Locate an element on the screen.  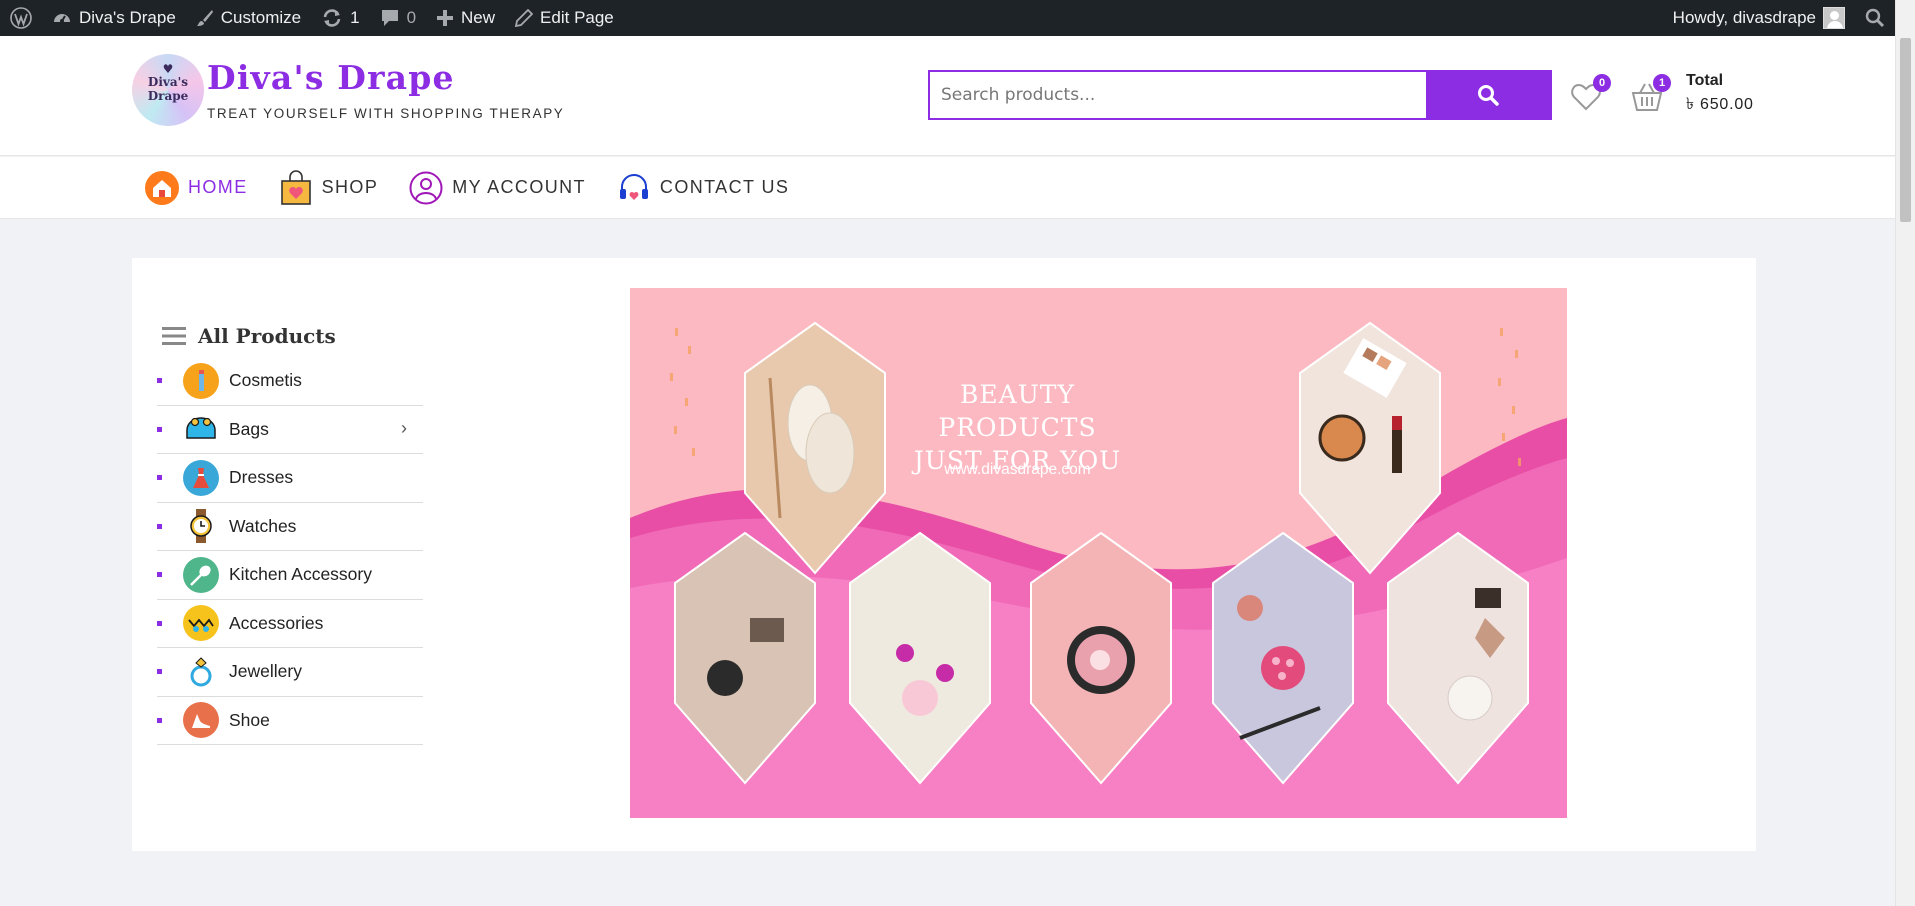
admin-howdy: Howdy, divasdrape is located at coordinates (1744, 17).